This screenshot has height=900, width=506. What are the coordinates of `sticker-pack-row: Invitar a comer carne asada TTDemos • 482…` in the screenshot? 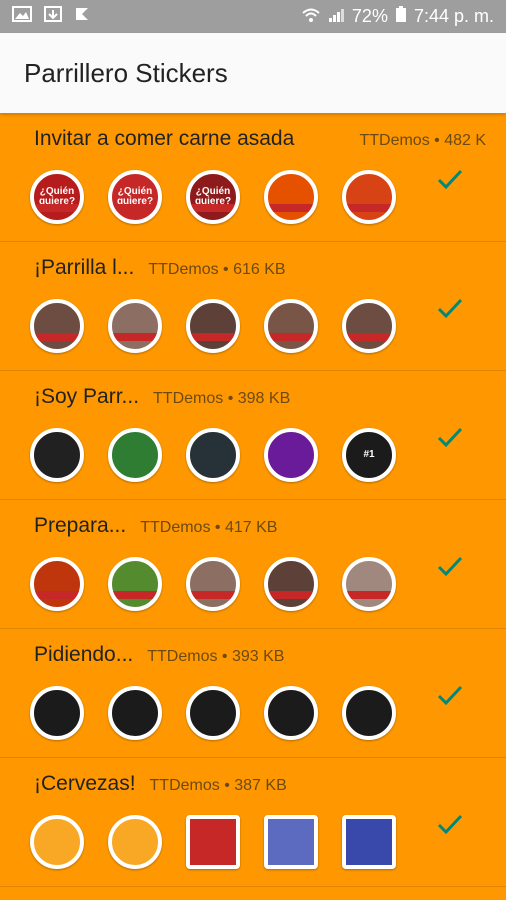 It's located at (253, 177).